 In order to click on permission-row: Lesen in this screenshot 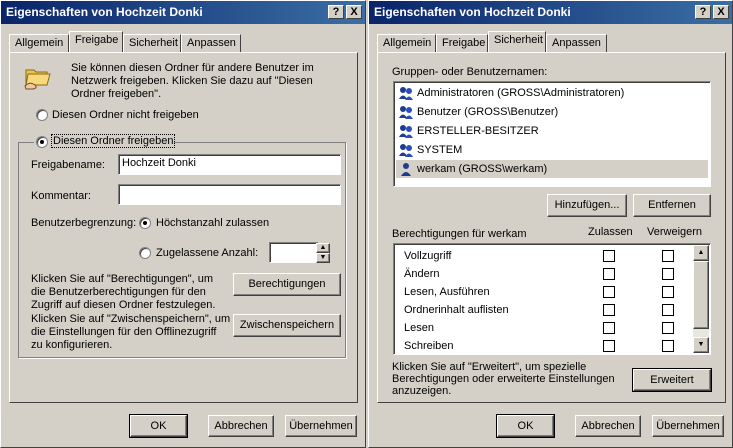, I will do `click(543, 328)`.